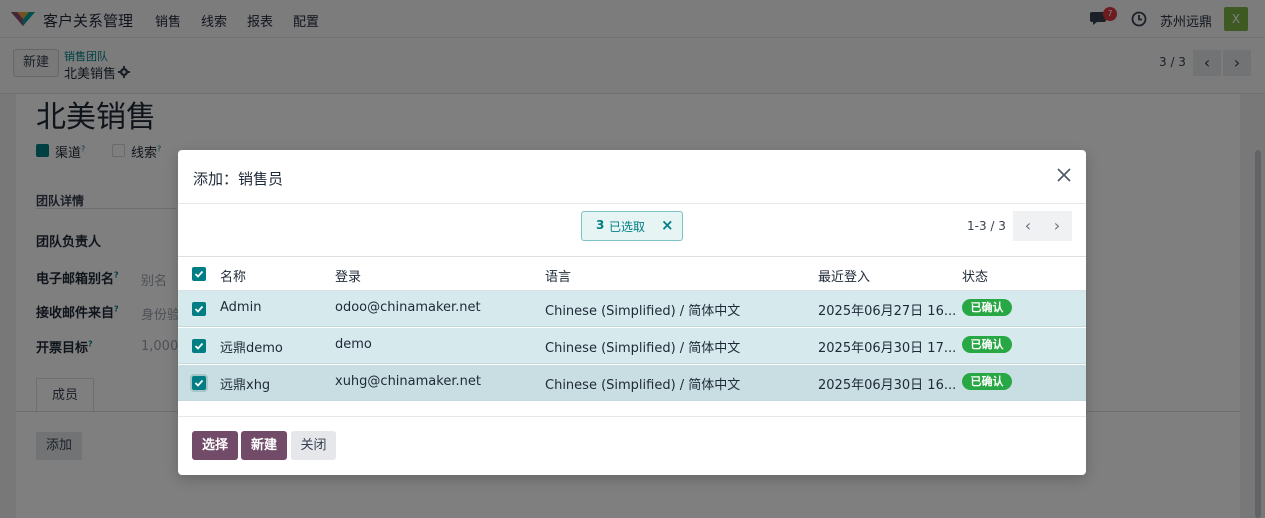 The width and height of the screenshot is (1265, 518). Describe the element at coordinates (233, 275) in the screenshot. I see `column-name: 名称` at that location.